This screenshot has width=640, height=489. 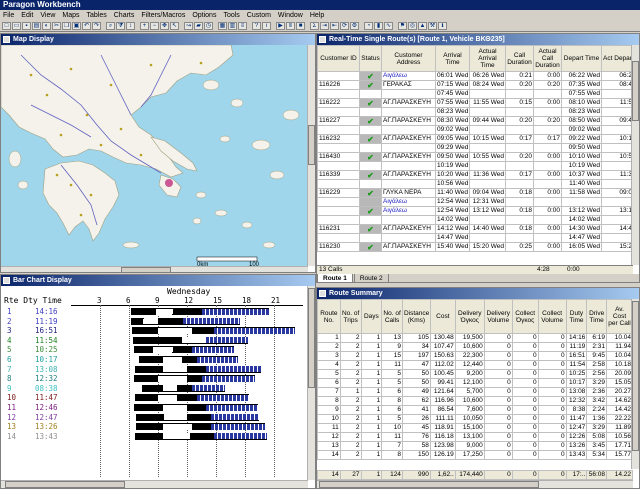 I want to click on route-summary-col-header: Days, so click(x=371, y=316).